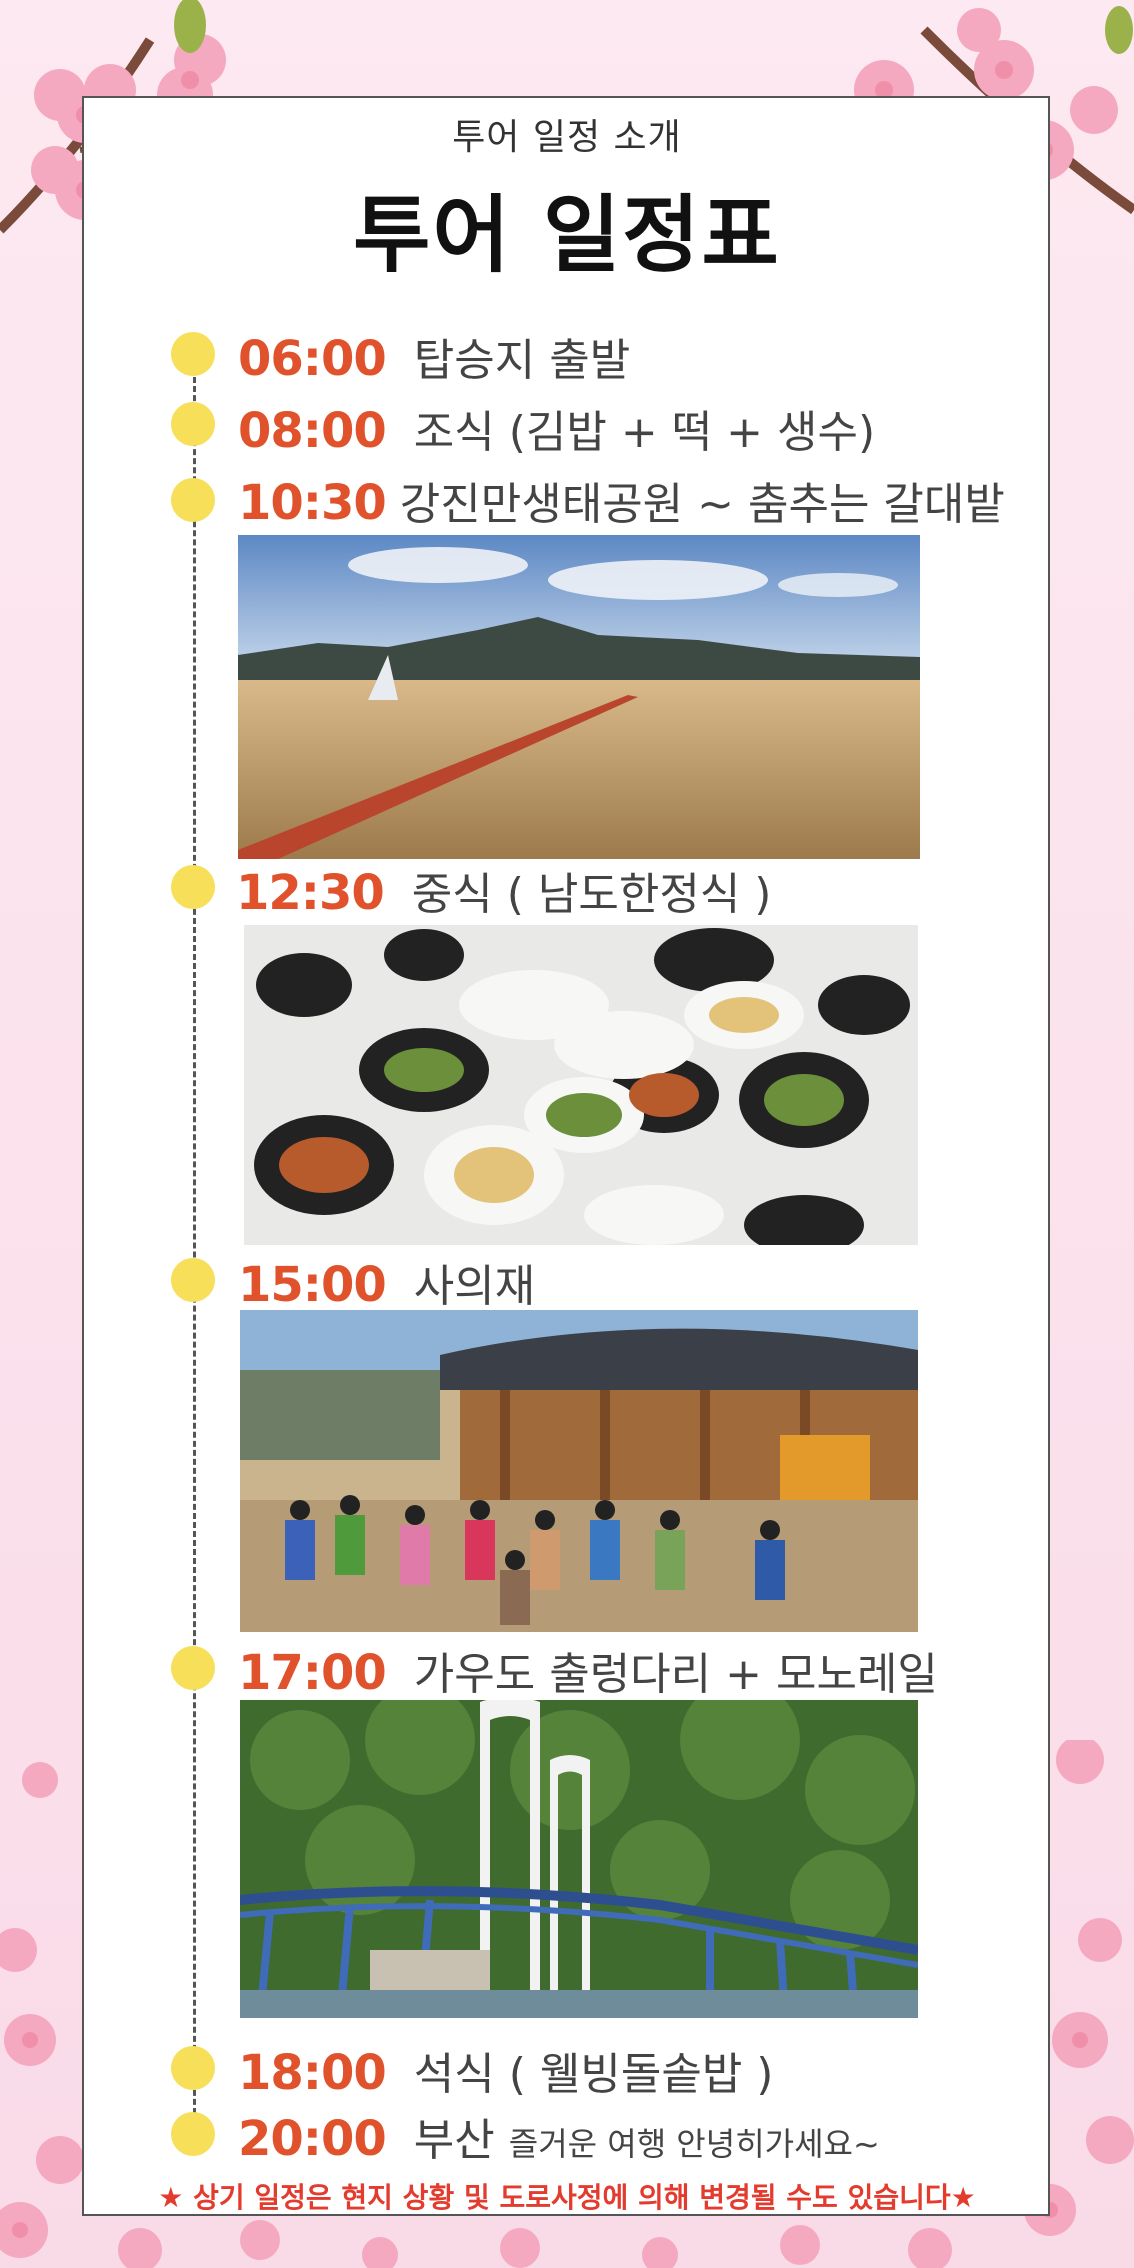 The width and height of the screenshot is (1134, 2268). What do you see at coordinates (312, 503) in the screenshot?
I see `schedule-time: 10:30` at bounding box center [312, 503].